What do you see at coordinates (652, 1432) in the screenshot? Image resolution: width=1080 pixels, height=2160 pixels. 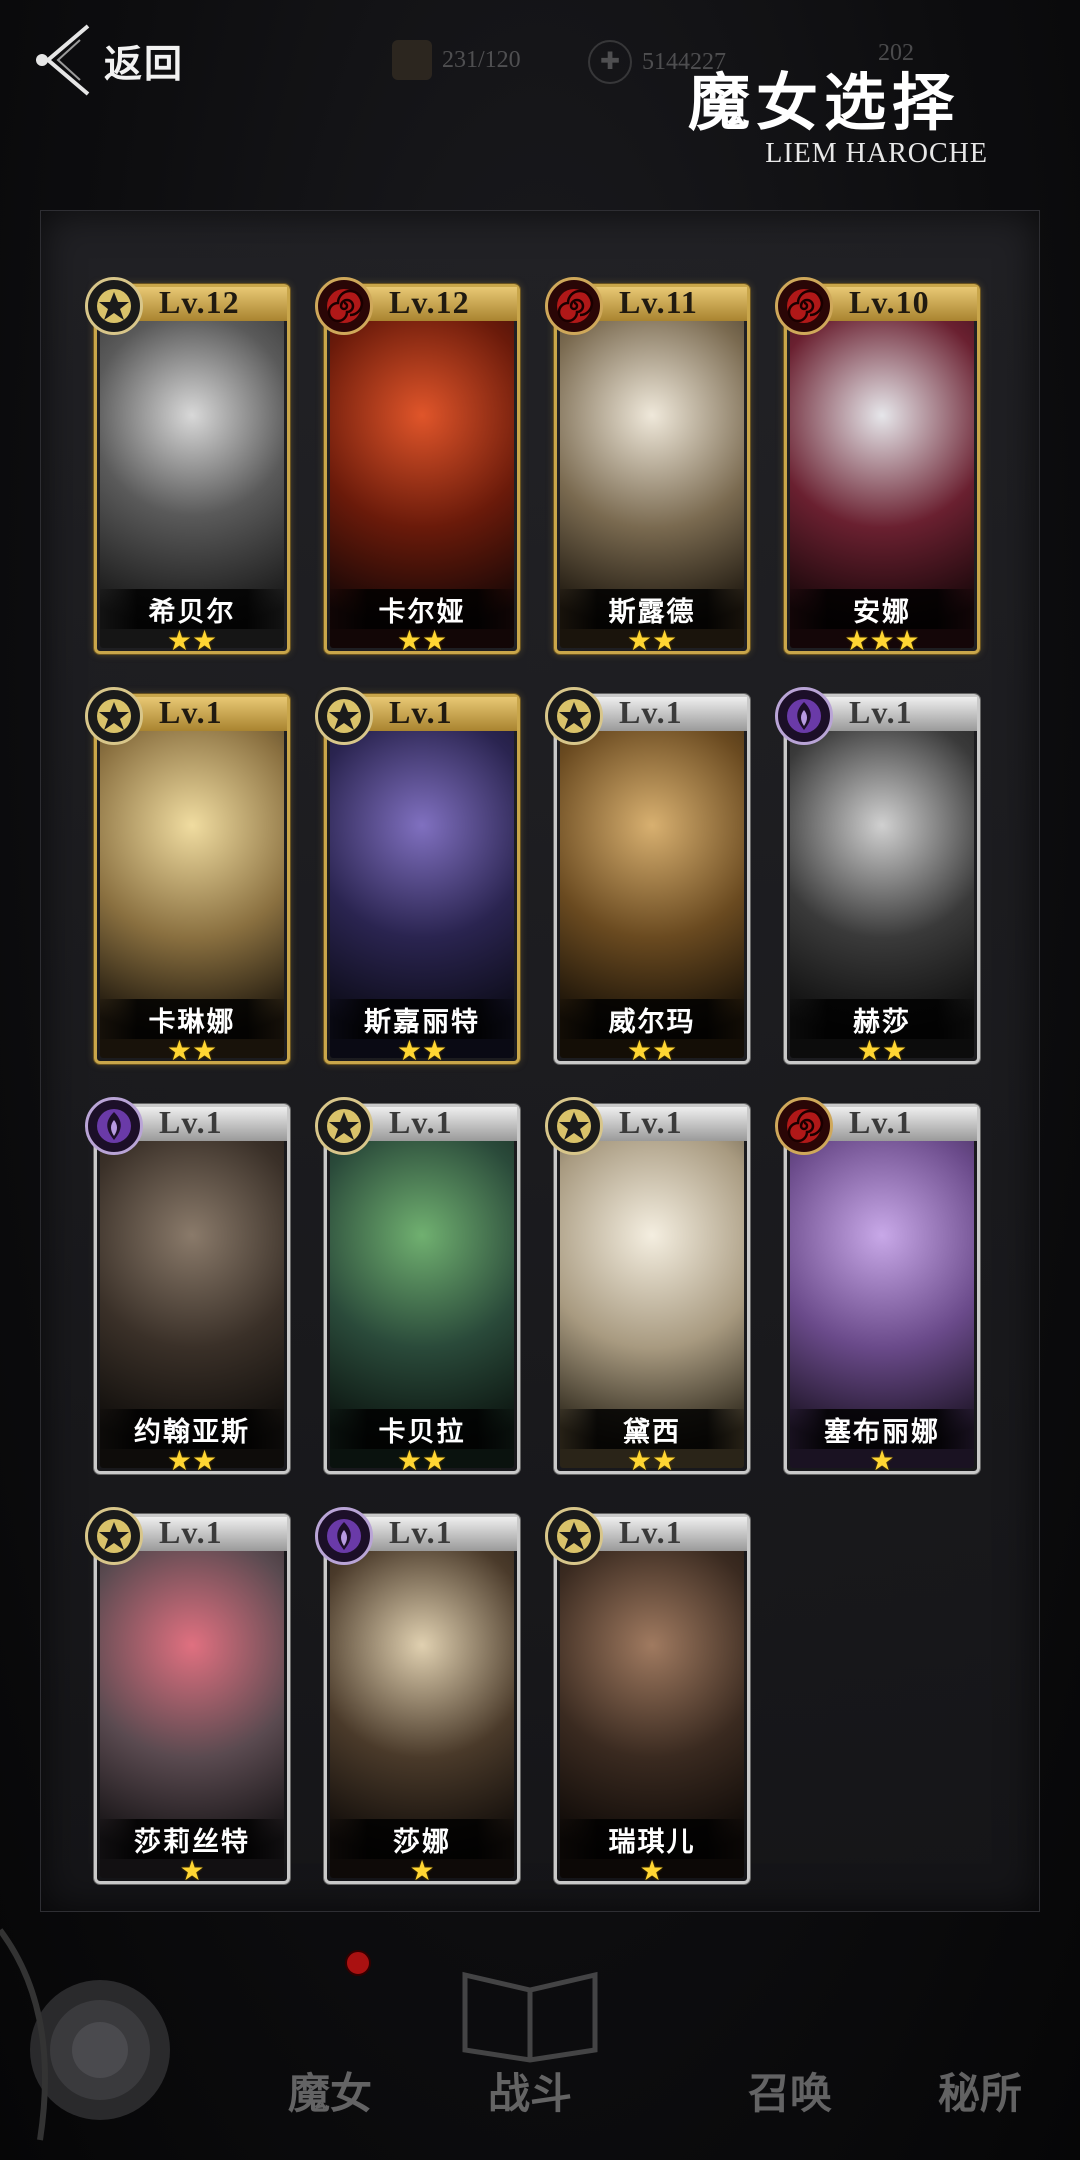 I see `witch-name: 黛西` at bounding box center [652, 1432].